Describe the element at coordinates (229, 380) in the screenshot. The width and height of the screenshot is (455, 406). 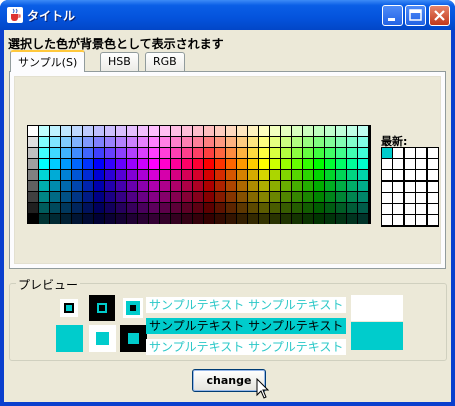
I see `change-button: change` at that location.